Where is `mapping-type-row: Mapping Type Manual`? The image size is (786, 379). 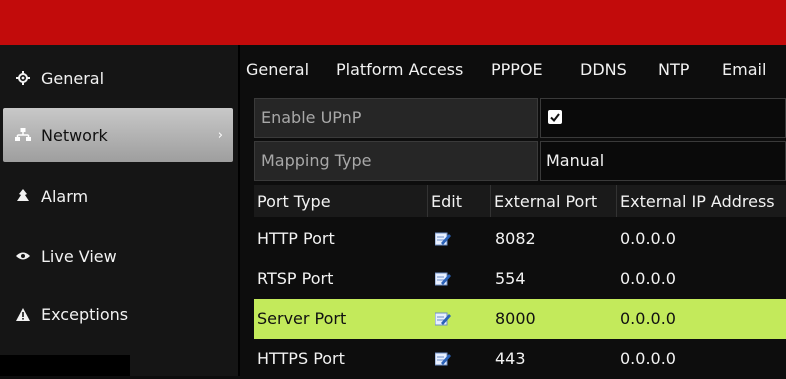
mapping-type-row: Mapping Type Manual is located at coordinates (520, 161).